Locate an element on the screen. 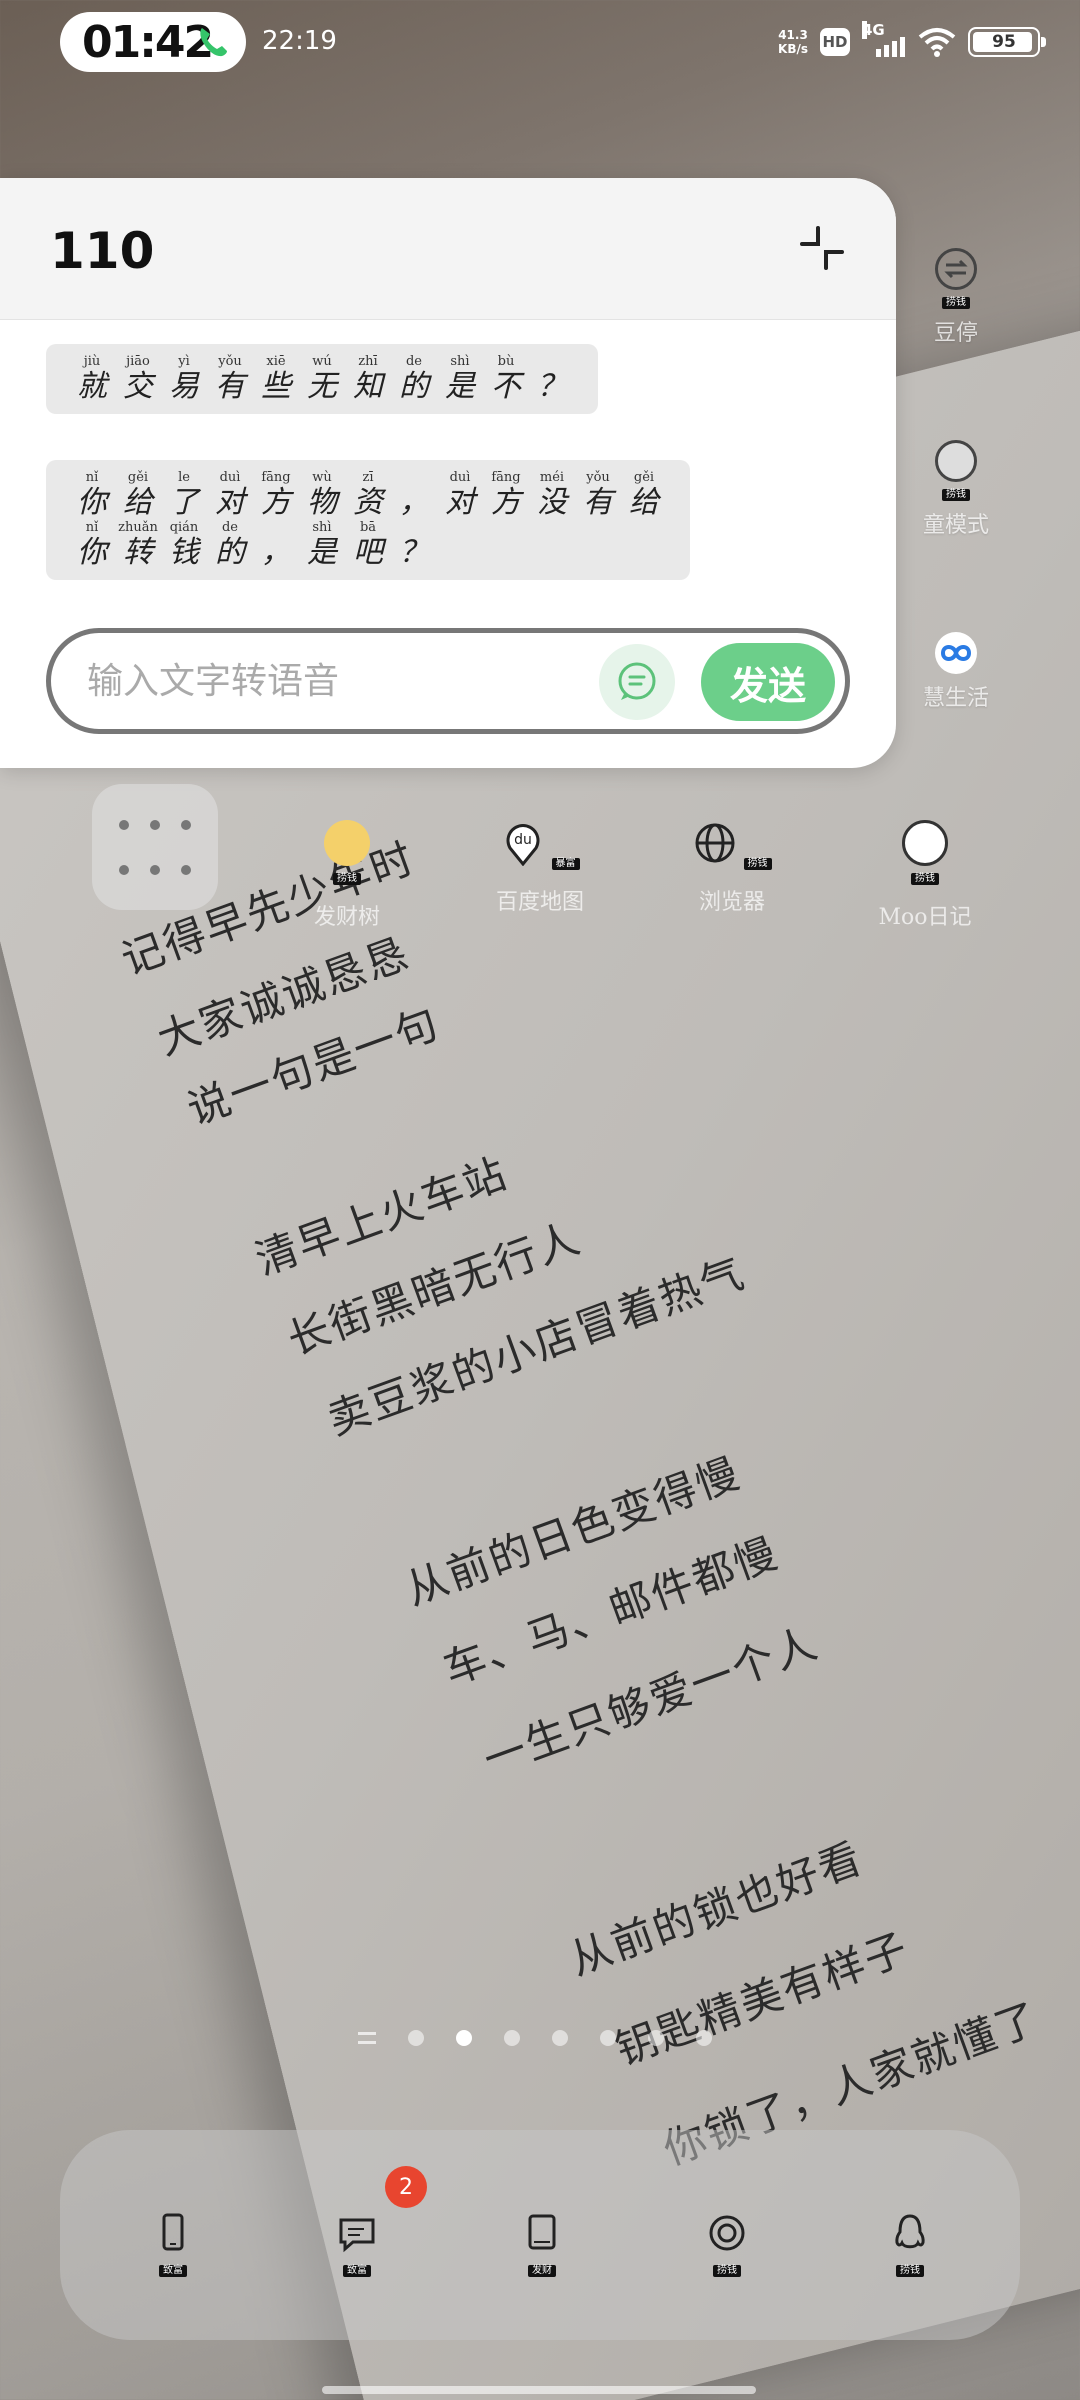 The width and height of the screenshot is (1080, 2400). message-icon is located at coordinates (357, 2235).